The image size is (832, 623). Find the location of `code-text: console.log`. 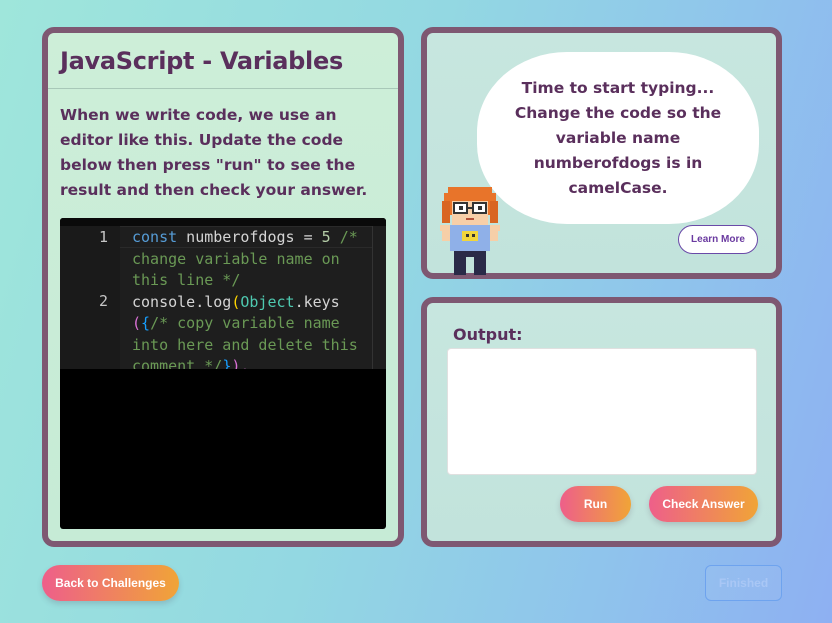

code-text: console.log is located at coordinates (182, 301).